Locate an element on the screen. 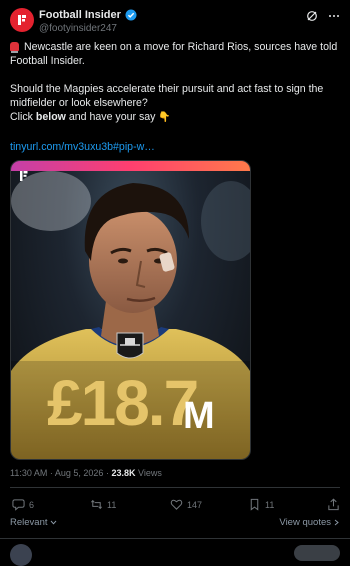 The height and width of the screenshot is (566, 350). alert-siren-icon is located at coordinates (14, 47).